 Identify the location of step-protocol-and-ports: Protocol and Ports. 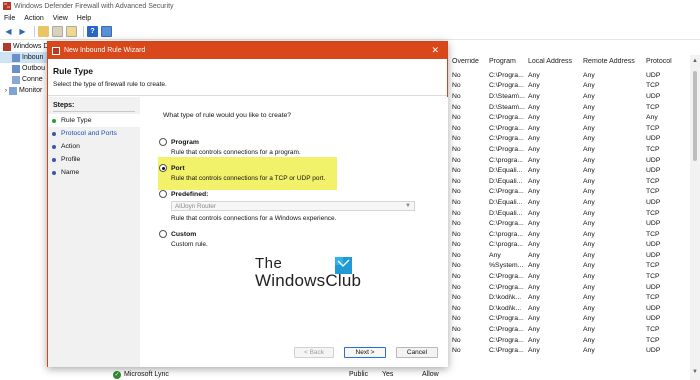
(94, 133).